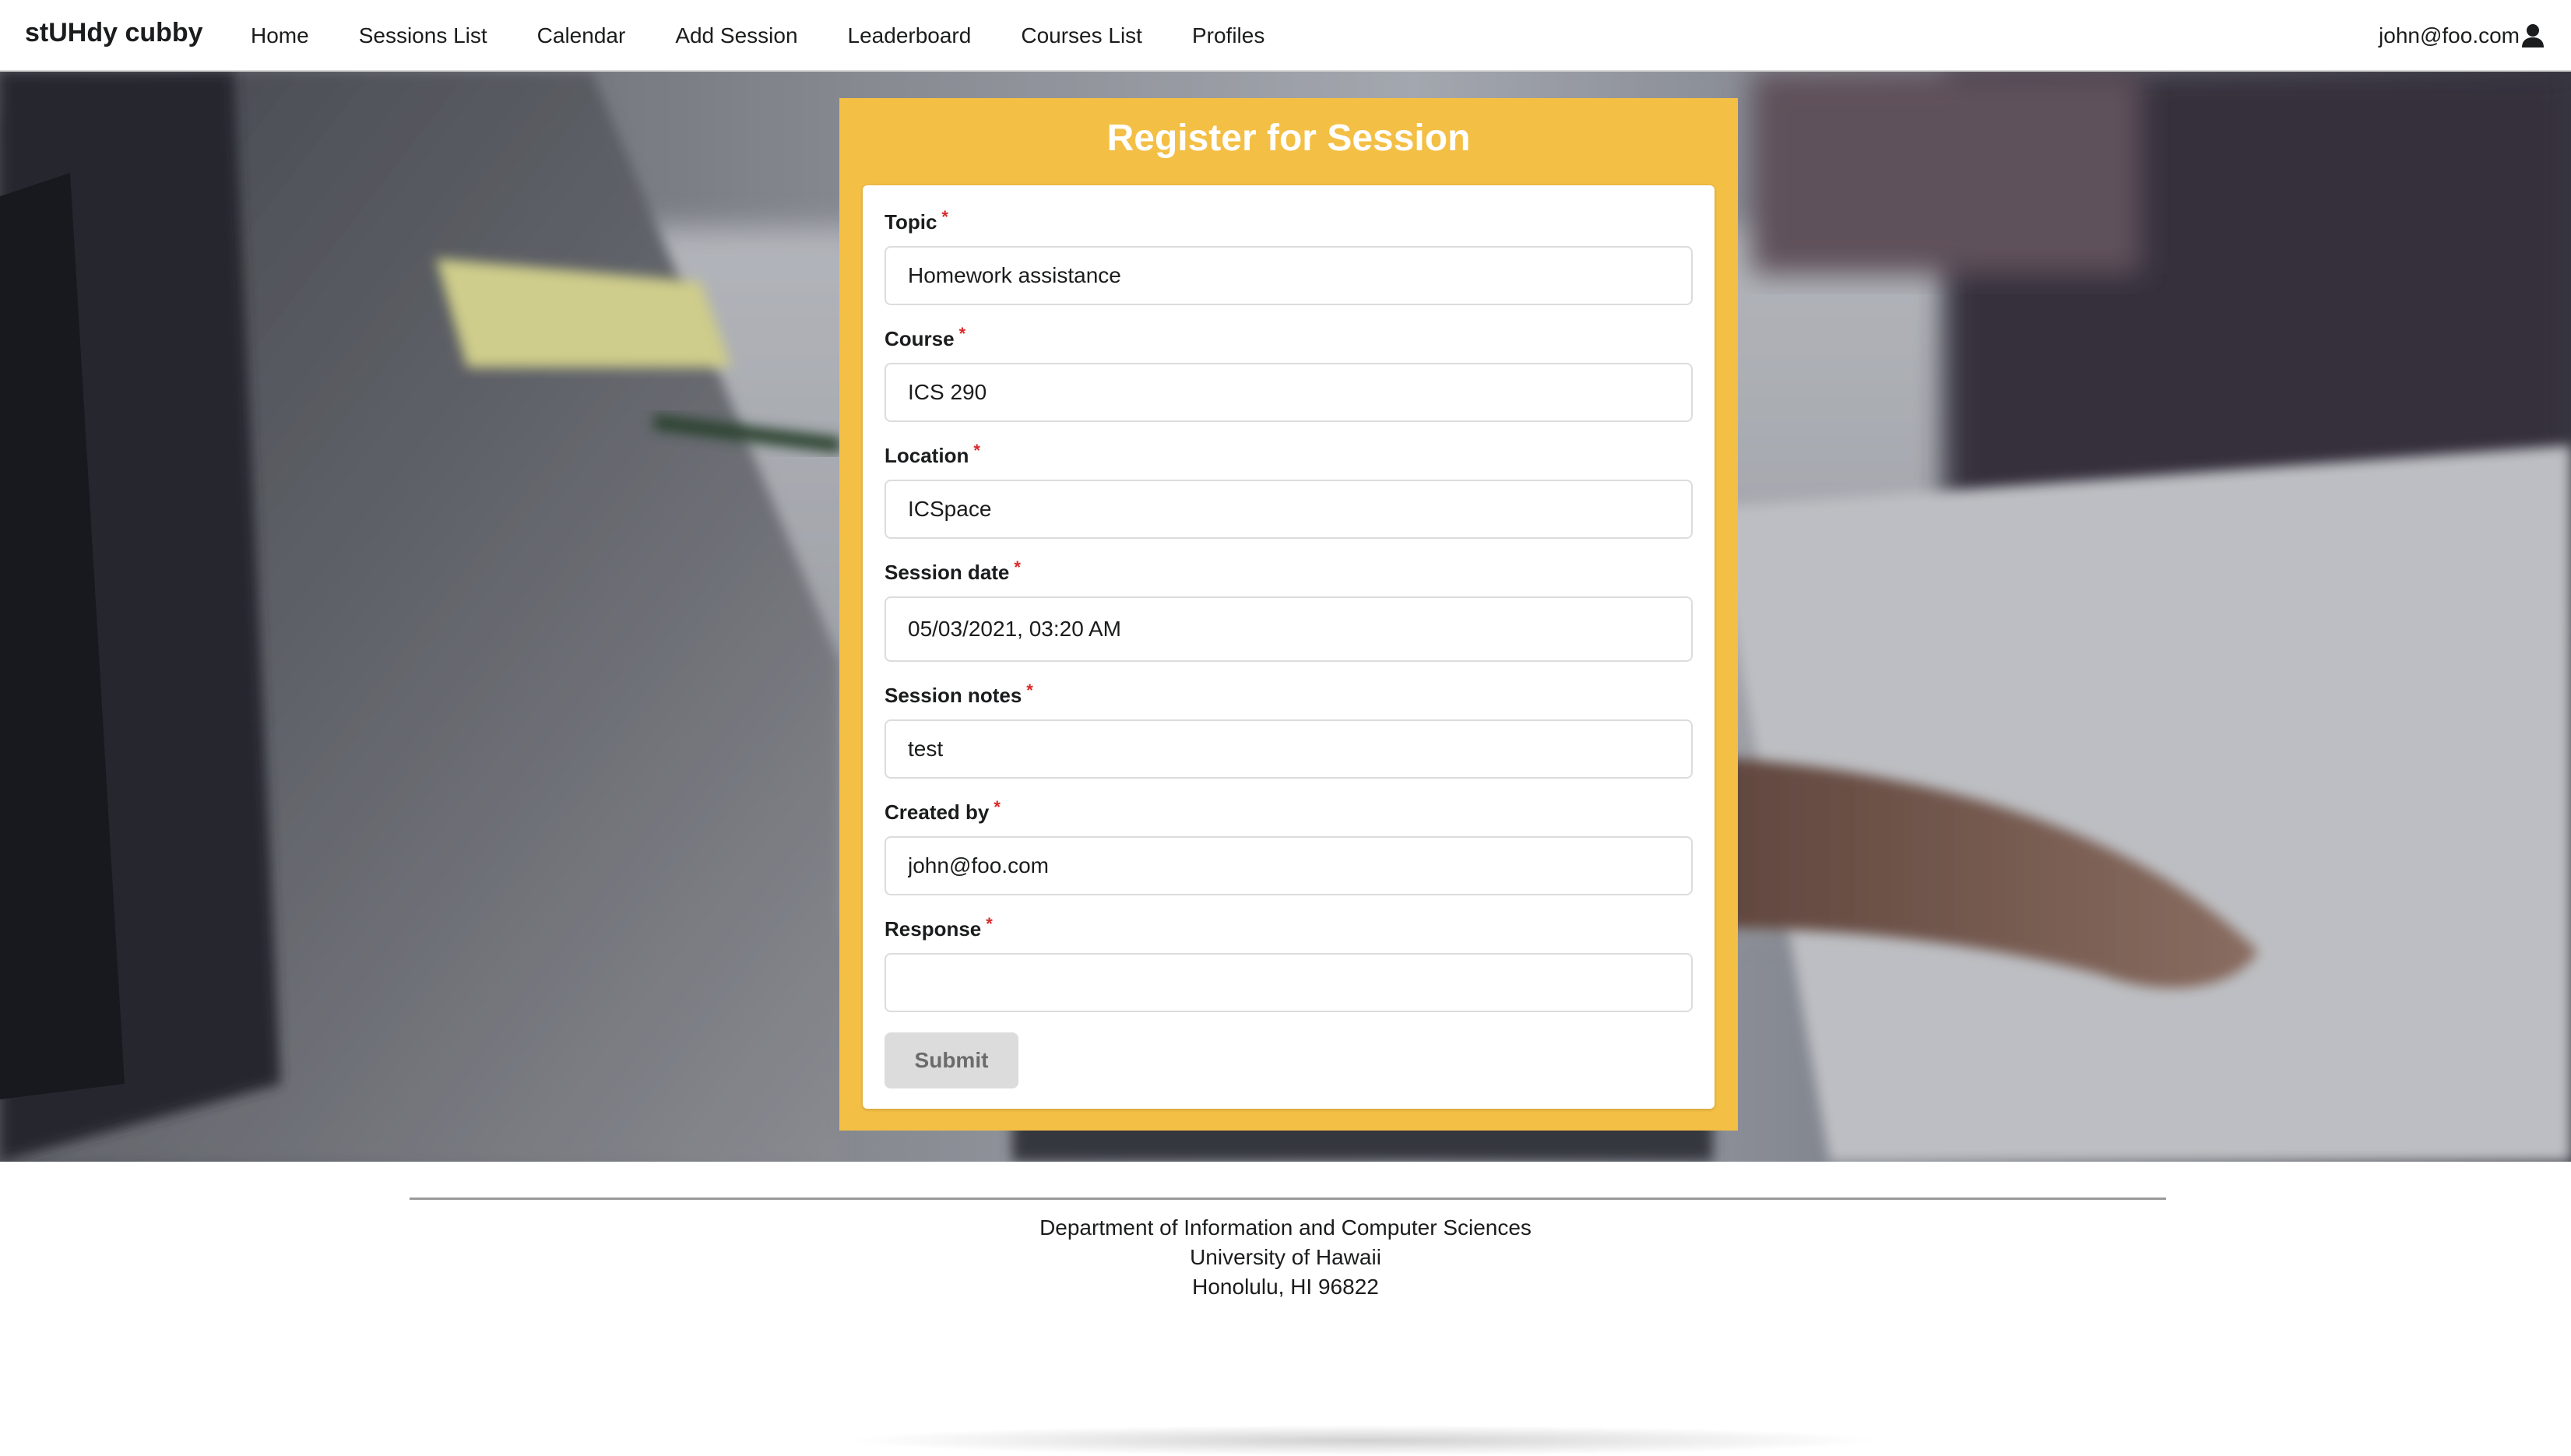 This screenshot has height=1456, width=2571. I want to click on field-location: Location *, so click(1289, 490).